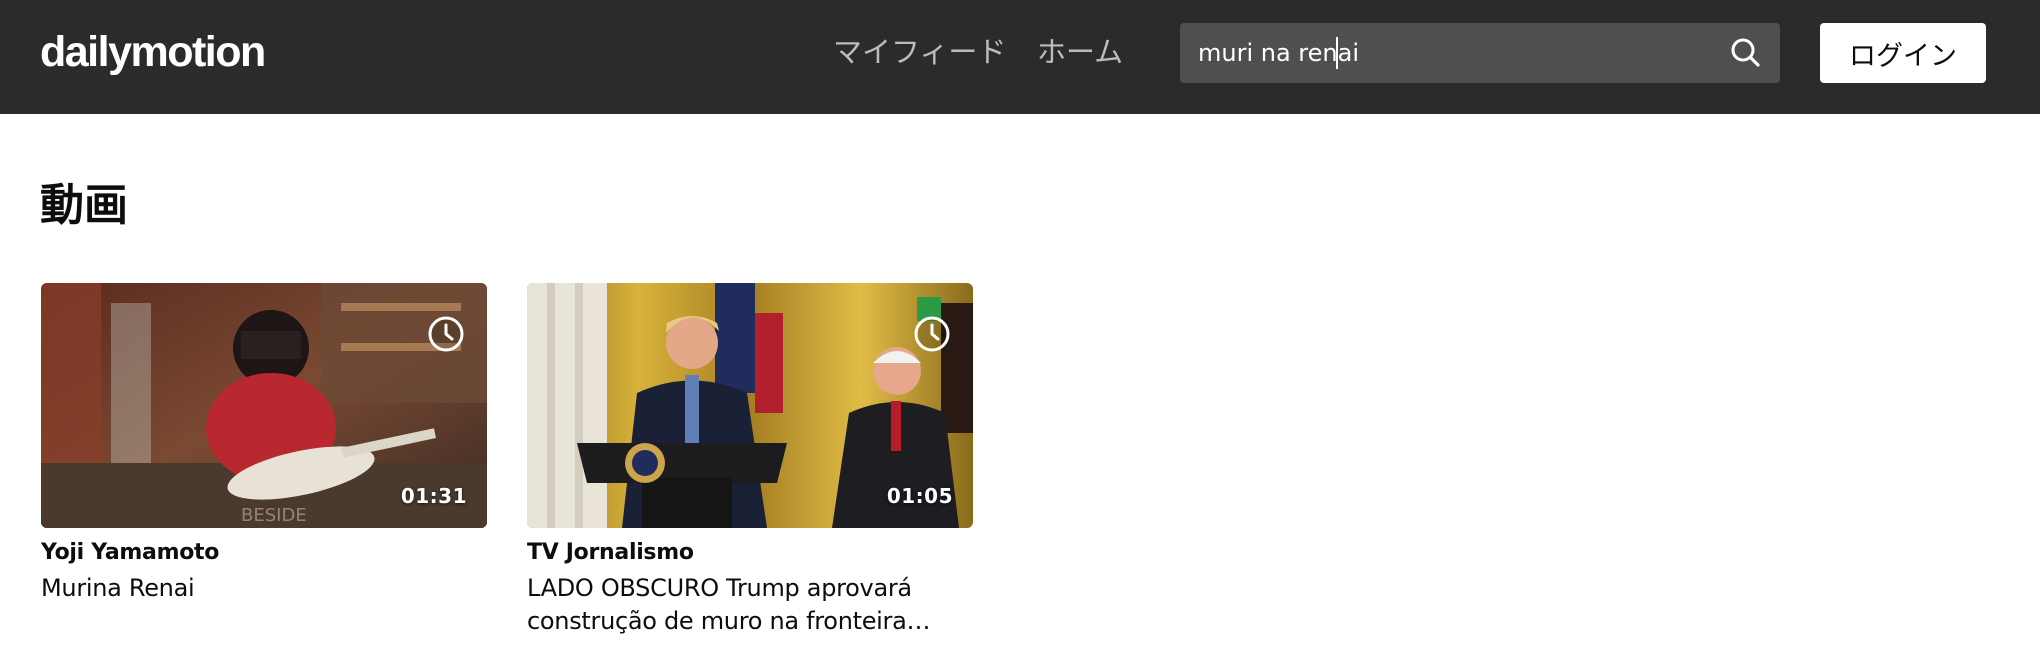 This screenshot has height=668, width=2040. Describe the element at coordinates (1337, 53) in the screenshot. I see `text-caret` at that location.